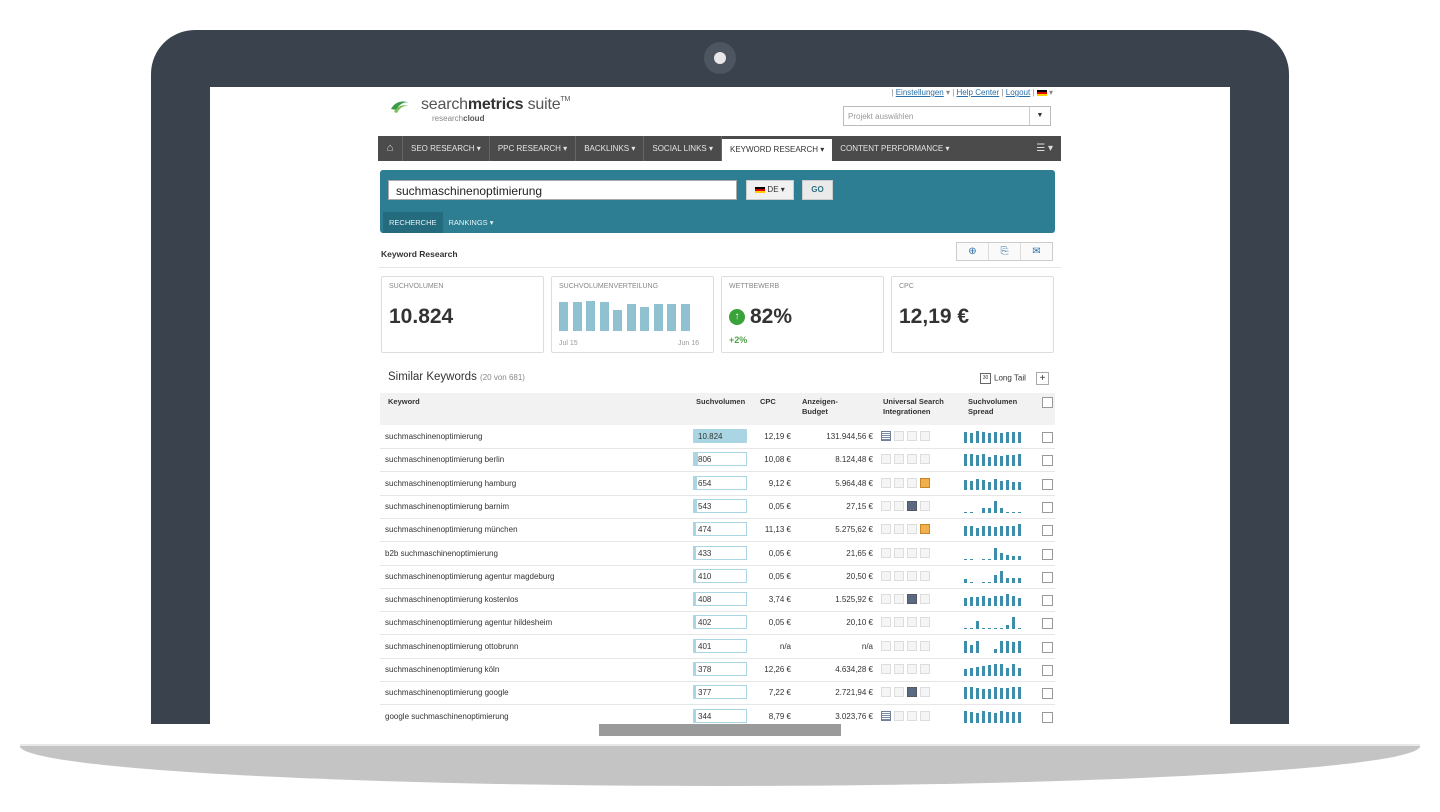 This screenshot has width=1440, height=812. Describe the element at coordinates (404, 402) in the screenshot. I see `col-keyword: Keyword` at that location.